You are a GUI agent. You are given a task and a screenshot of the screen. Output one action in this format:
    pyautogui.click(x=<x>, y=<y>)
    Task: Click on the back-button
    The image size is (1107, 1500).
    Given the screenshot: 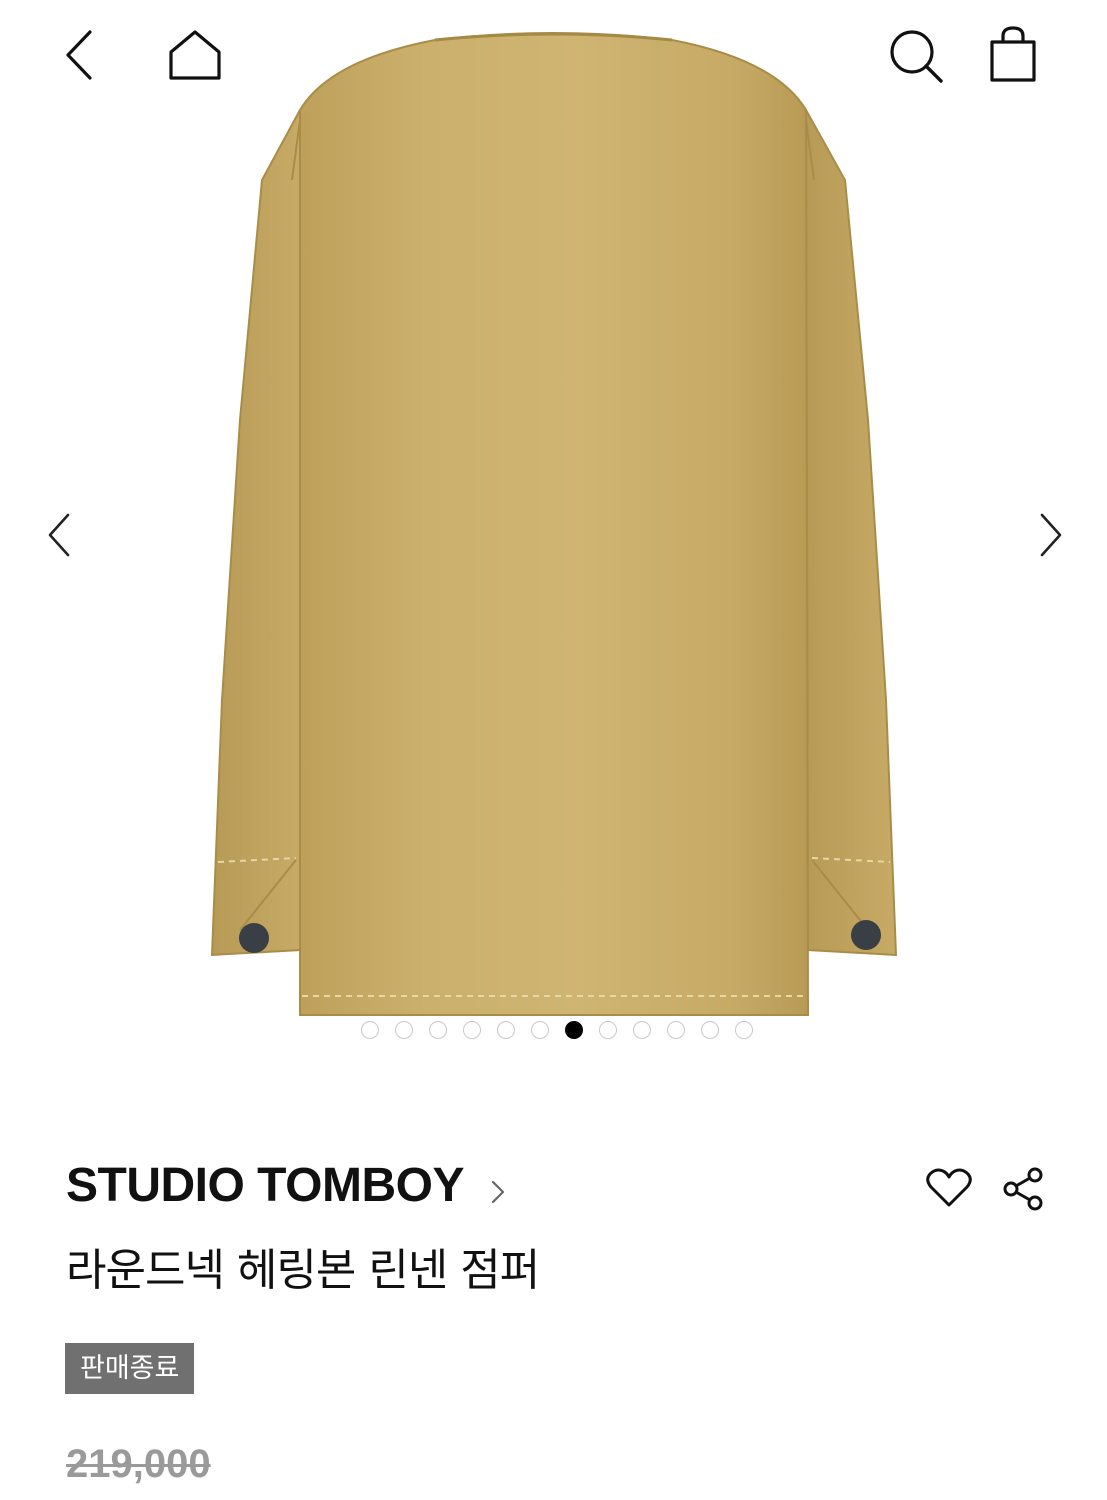 What is the action you would take?
    pyautogui.click(x=79, y=55)
    